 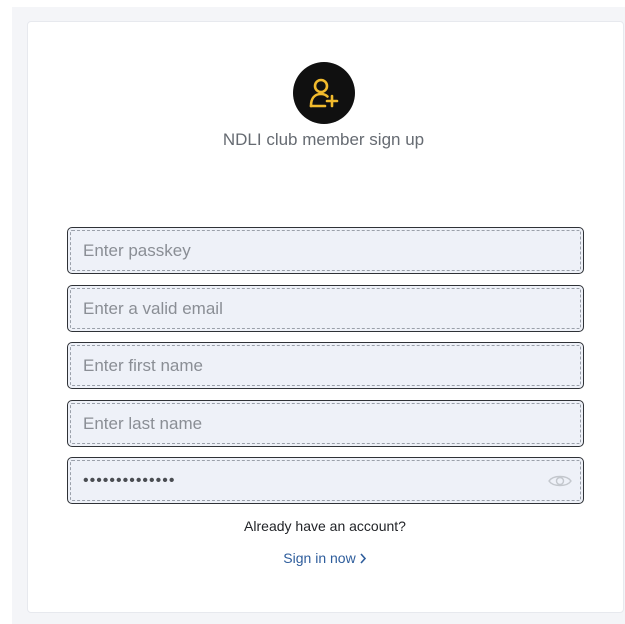 I want to click on password-field, so click(x=325, y=480).